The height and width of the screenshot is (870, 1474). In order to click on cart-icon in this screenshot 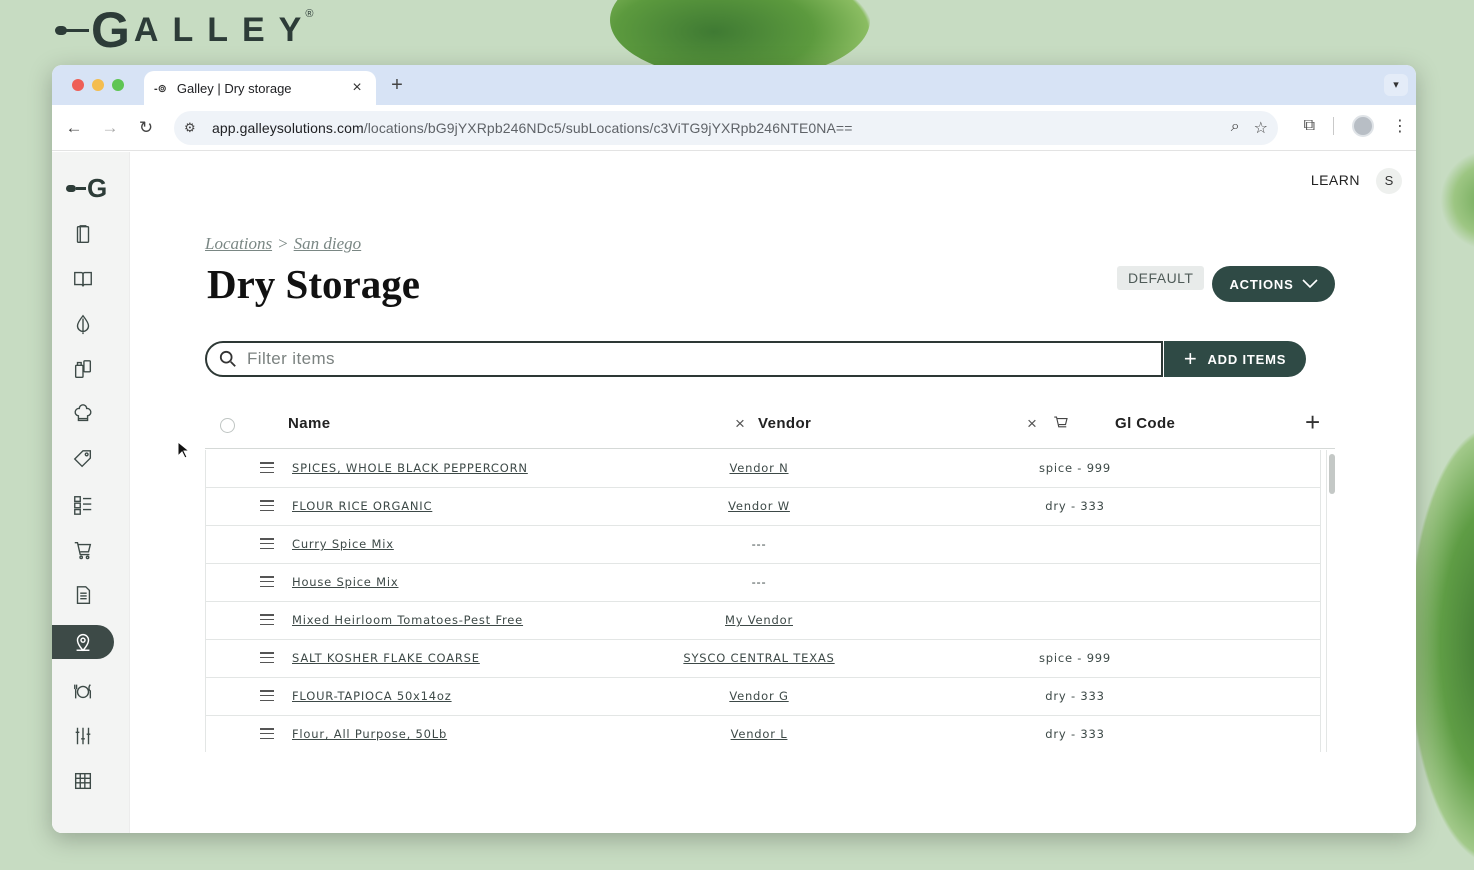, I will do `click(1061, 423)`.